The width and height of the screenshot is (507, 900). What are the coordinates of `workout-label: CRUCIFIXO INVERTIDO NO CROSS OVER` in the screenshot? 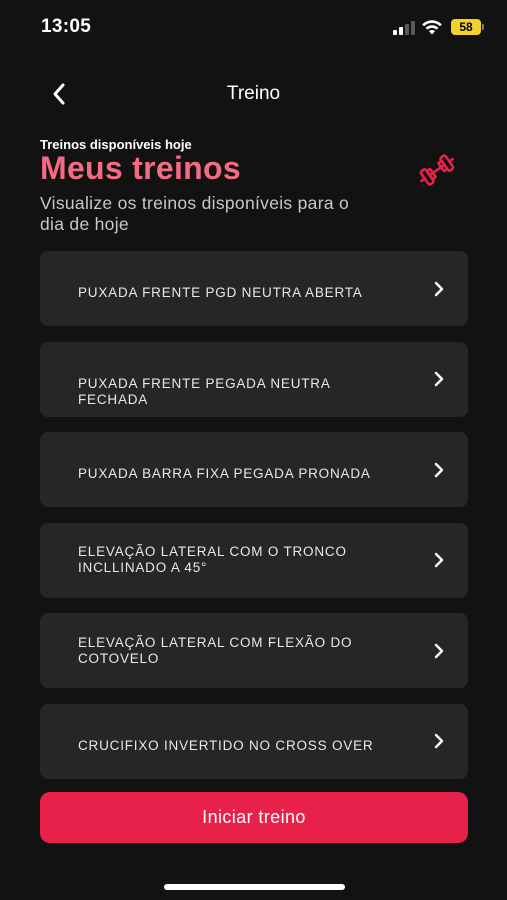 It's located at (226, 745).